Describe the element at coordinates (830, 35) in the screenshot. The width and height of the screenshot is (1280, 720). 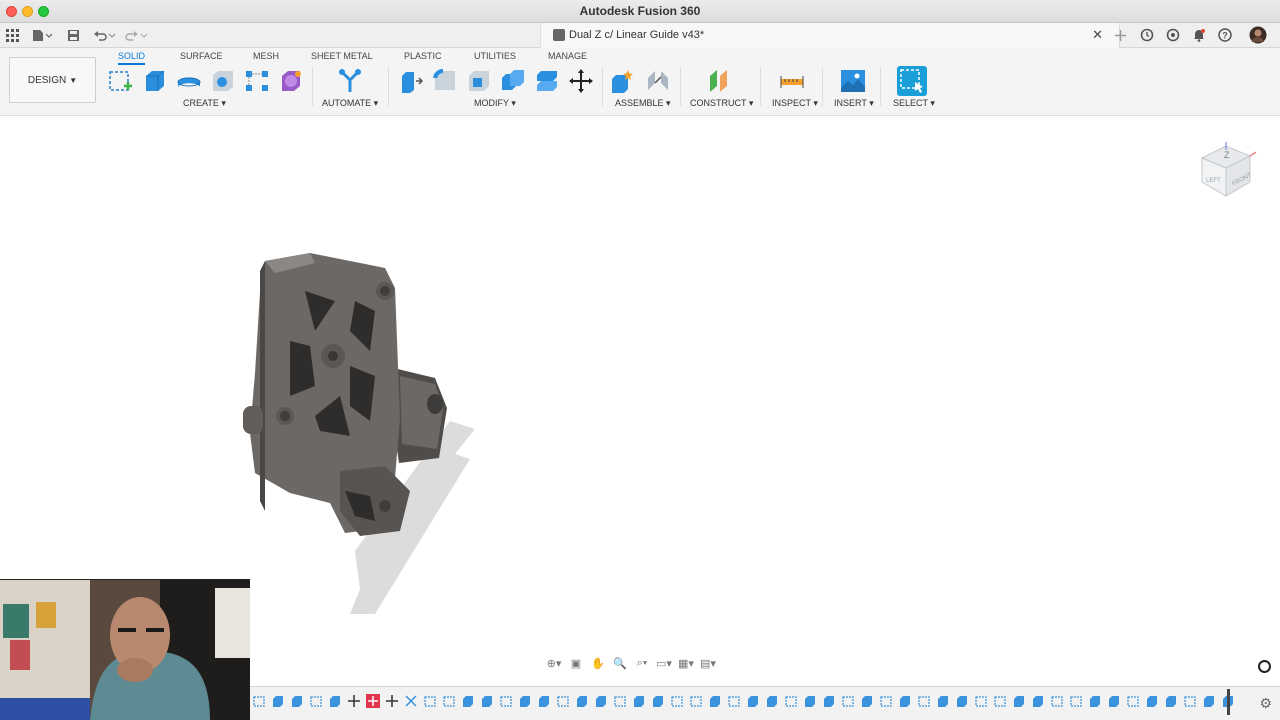
I see `document-tab: Dual Z c/ Linear Guide v43* ✕` at that location.